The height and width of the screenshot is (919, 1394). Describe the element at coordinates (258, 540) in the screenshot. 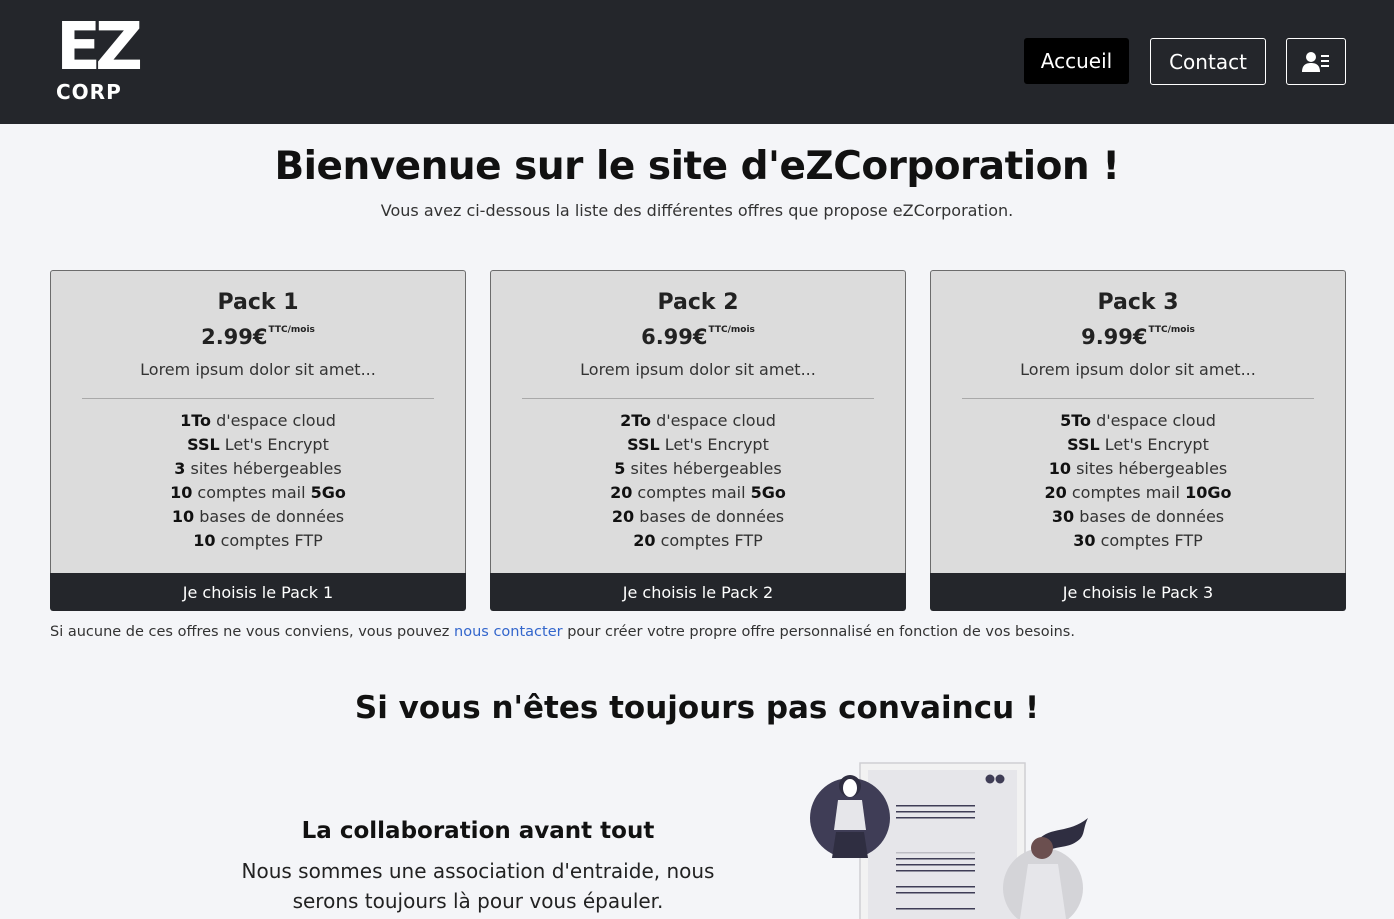

I see `feature-item: 10 comptes FTP` at that location.